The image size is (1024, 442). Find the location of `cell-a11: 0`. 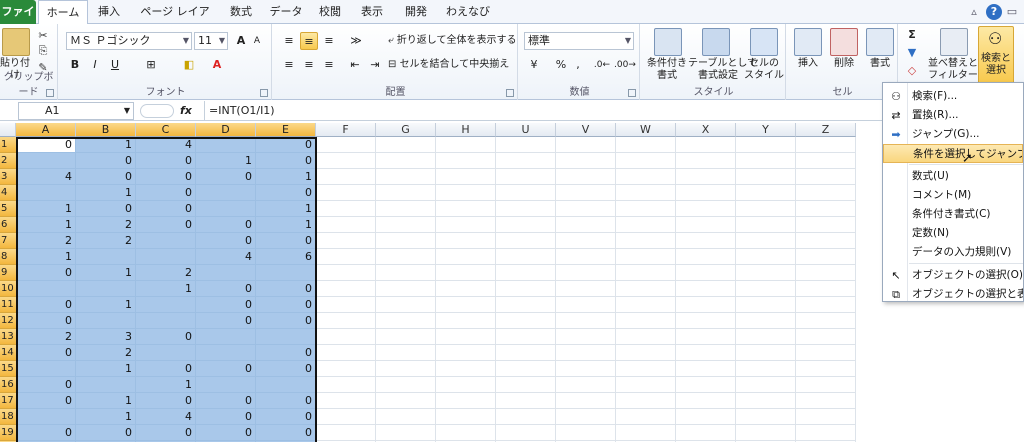

cell-a11: 0 is located at coordinates (46, 305).